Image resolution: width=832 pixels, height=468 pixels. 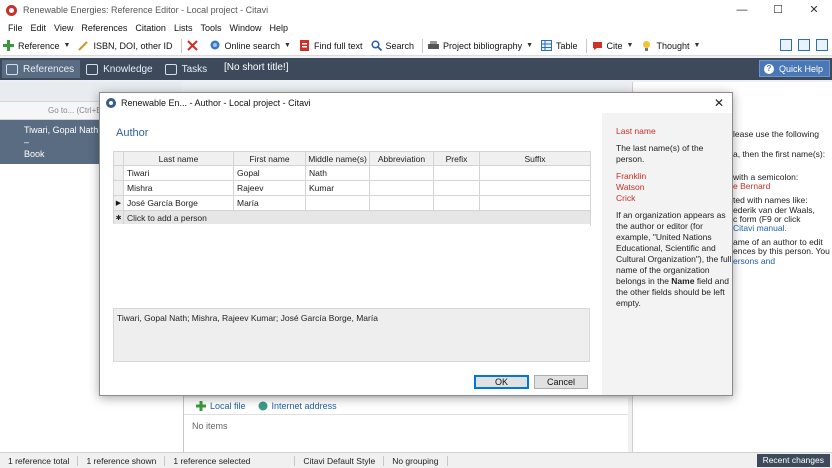 What do you see at coordinates (331, 45) in the screenshot?
I see `find-full-text-button: Find full text` at bounding box center [331, 45].